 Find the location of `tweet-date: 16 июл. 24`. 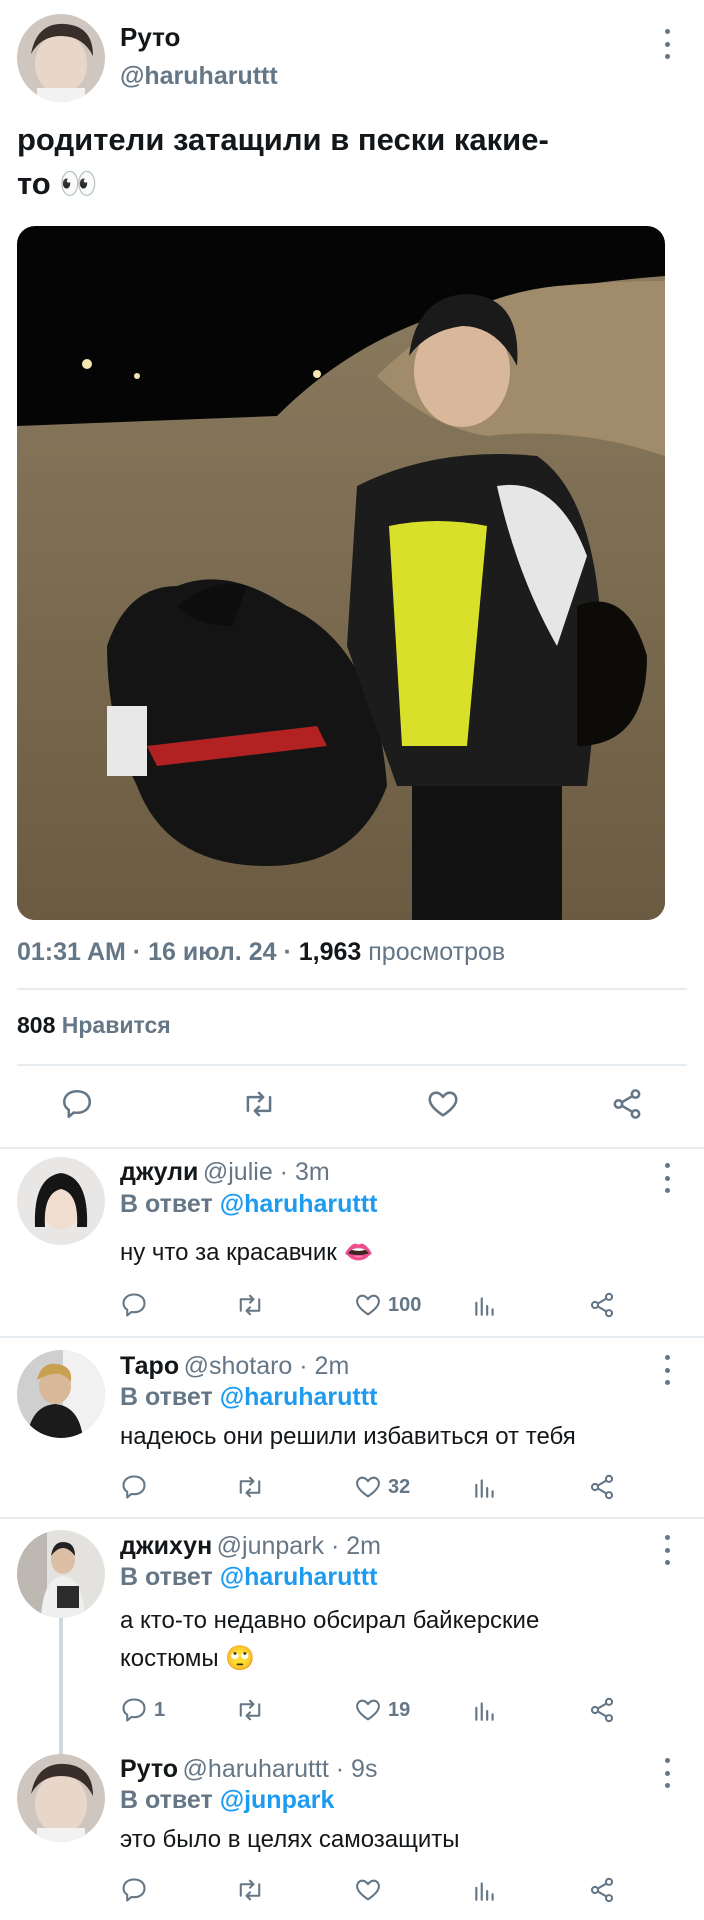

tweet-date: 16 июл. 24 is located at coordinates (212, 952).